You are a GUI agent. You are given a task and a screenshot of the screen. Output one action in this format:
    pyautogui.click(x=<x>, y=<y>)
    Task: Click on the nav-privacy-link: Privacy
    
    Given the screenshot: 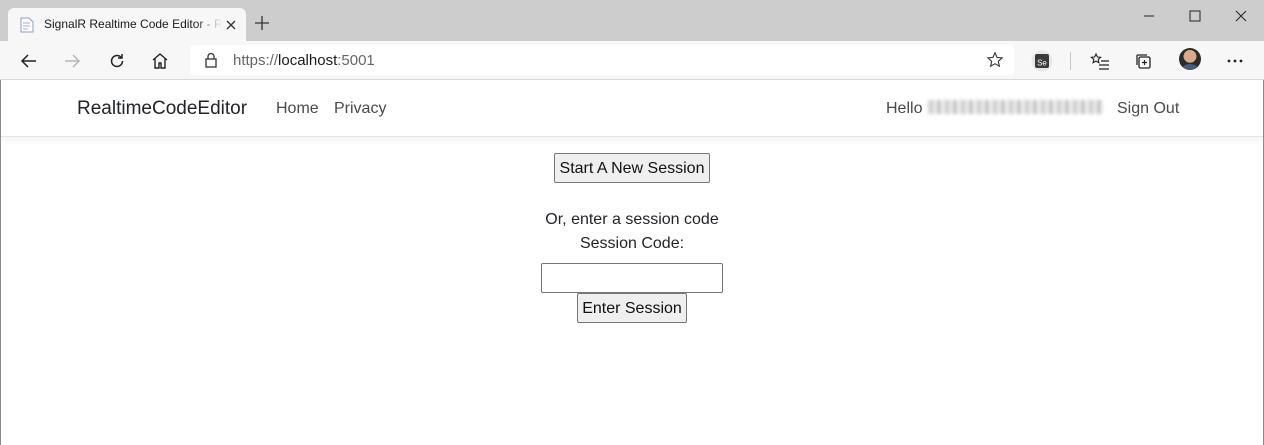 What is the action you would take?
    pyautogui.click(x=360, y=109)
    